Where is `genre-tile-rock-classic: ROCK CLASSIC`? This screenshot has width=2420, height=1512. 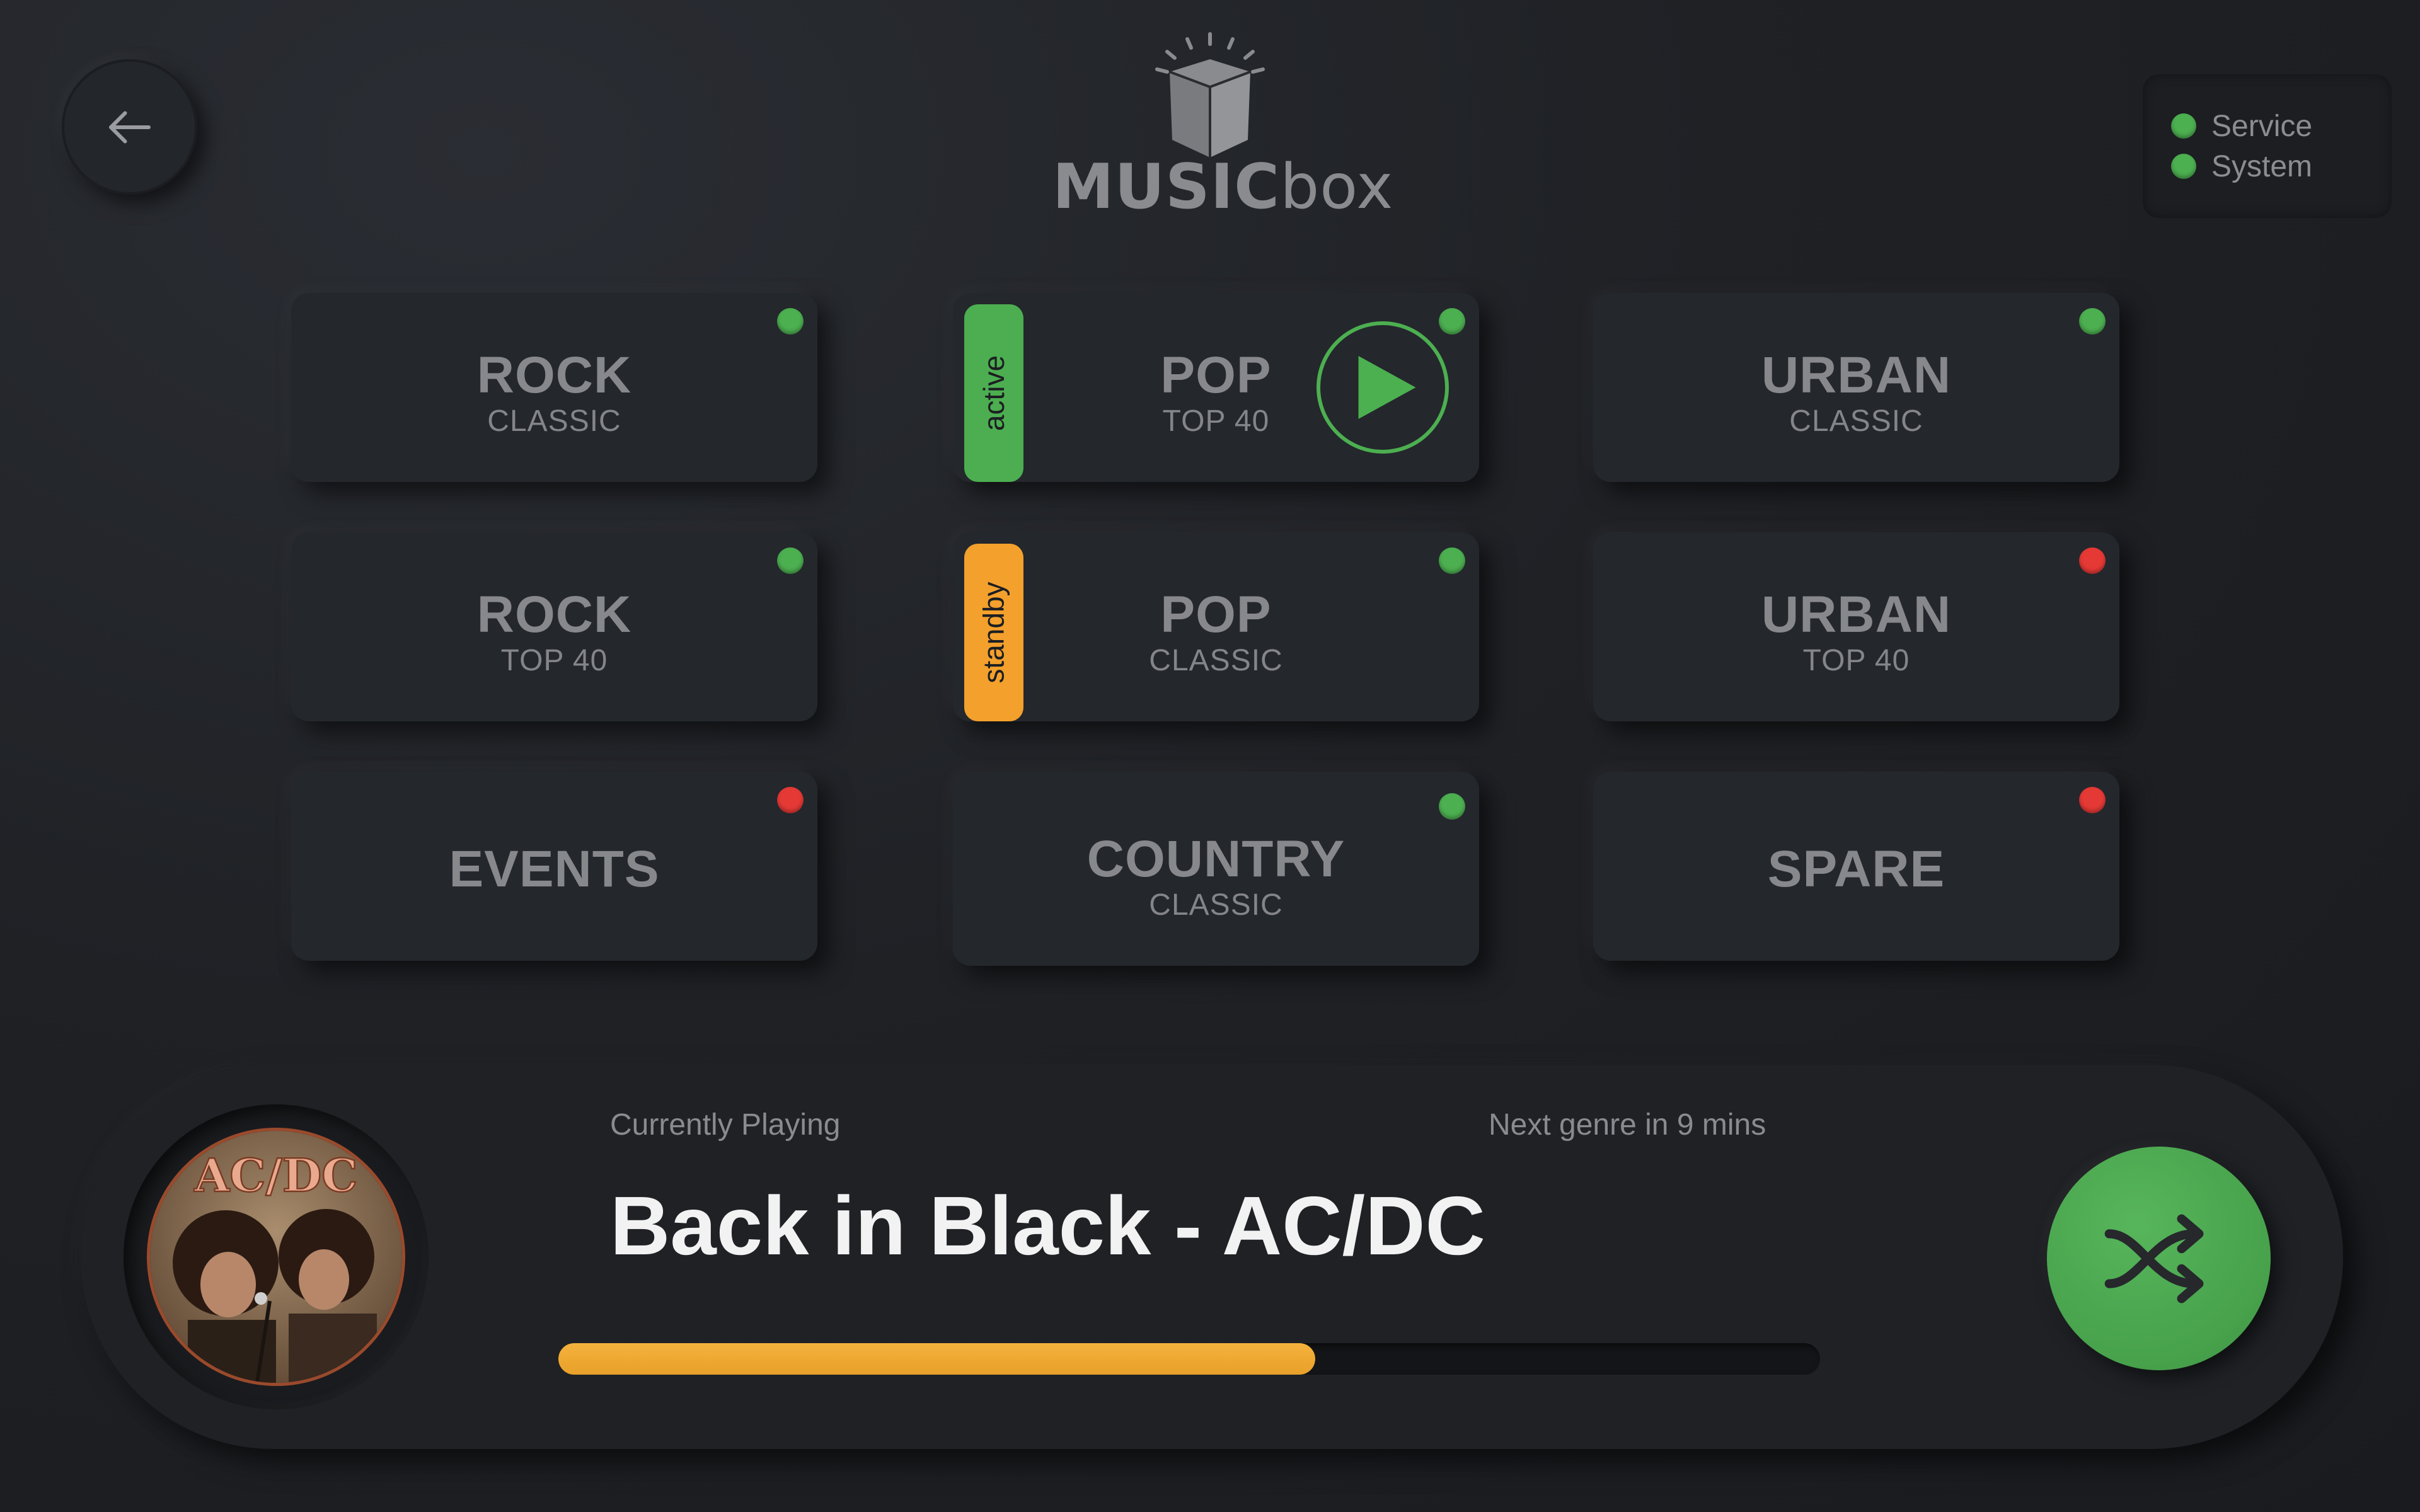
genre-tile-rock-classic: ROCK CLASSIC is located at coordinates (554, 387).